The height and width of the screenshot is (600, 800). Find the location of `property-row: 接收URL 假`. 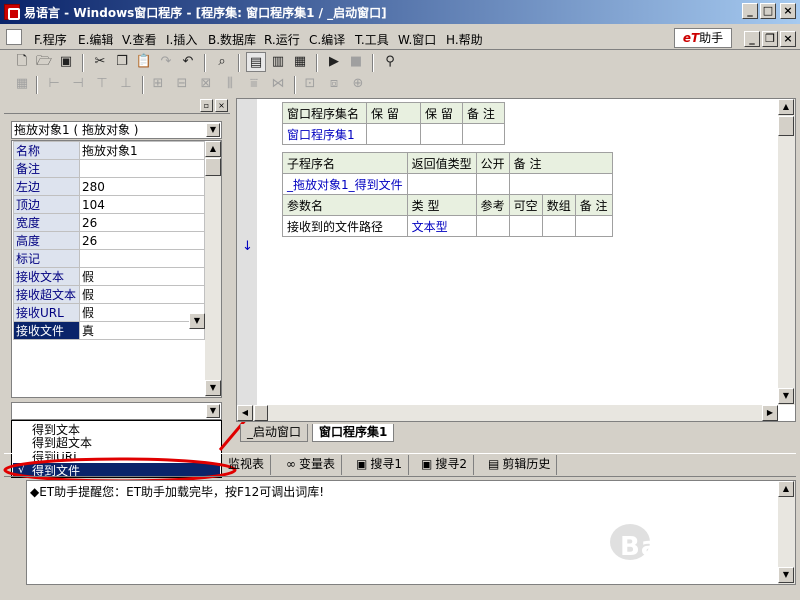

property-row: 接收URL 假 is located at coordinates (109, 312).